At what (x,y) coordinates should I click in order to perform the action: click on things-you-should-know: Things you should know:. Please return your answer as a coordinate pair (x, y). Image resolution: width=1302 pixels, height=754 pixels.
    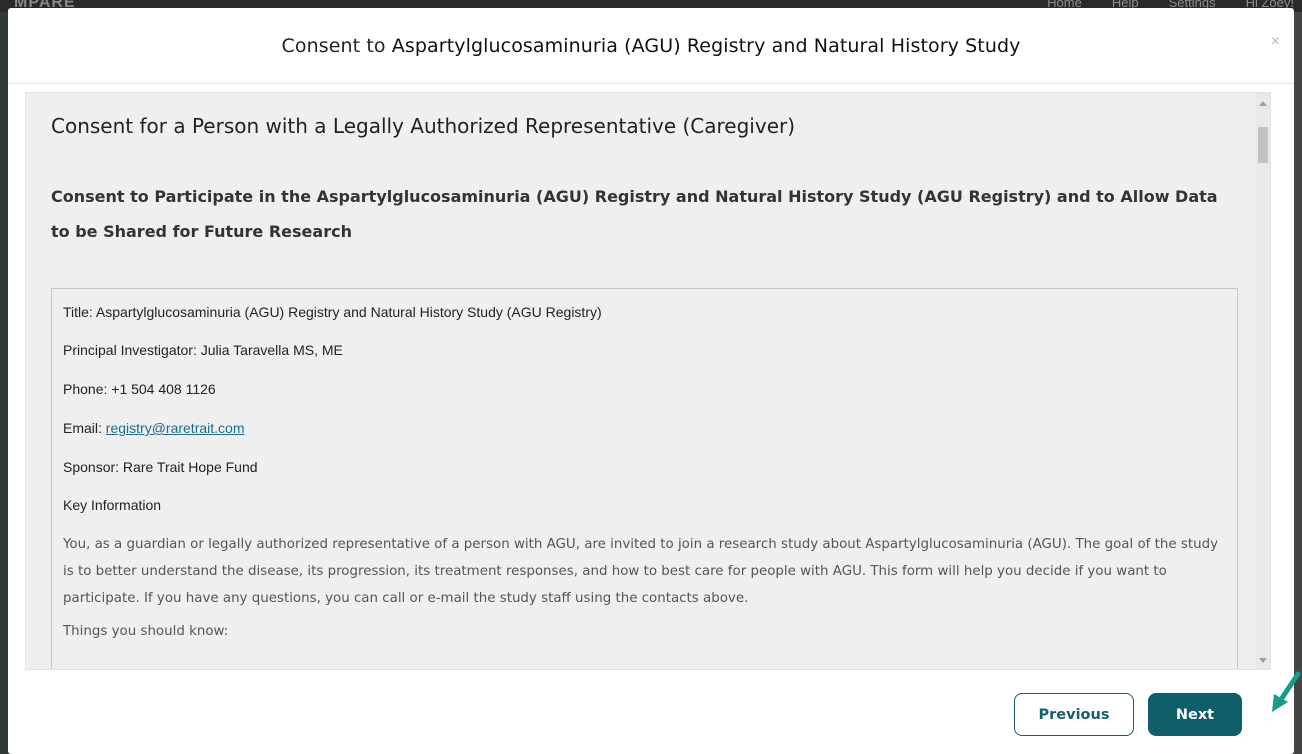
    Looking at the image, I should click on (146, 631).